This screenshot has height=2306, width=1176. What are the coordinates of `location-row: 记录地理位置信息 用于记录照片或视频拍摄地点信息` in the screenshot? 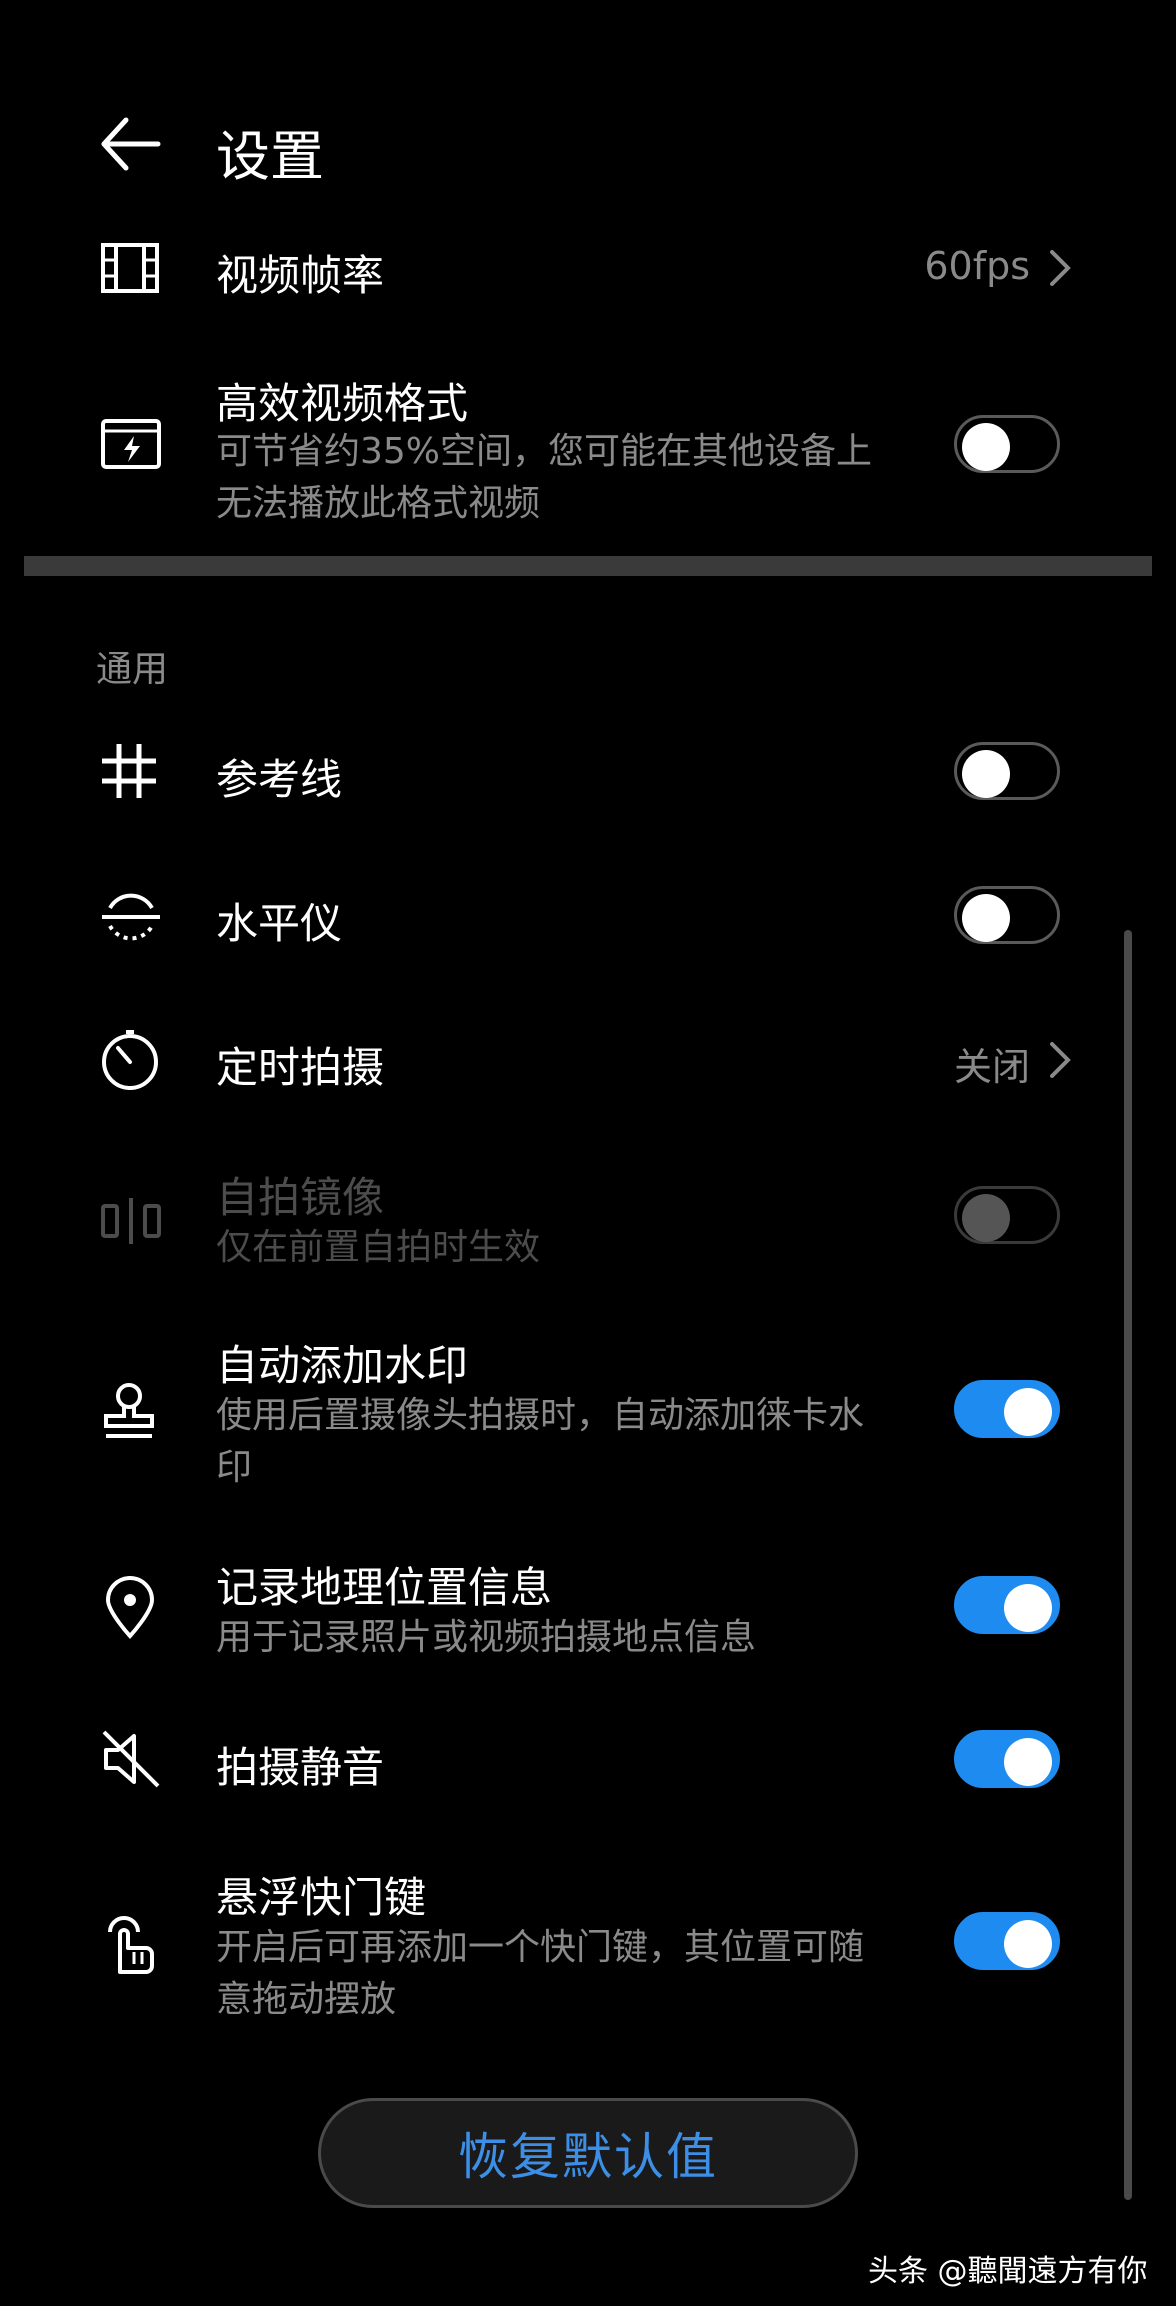 It's located at (588, 1610).